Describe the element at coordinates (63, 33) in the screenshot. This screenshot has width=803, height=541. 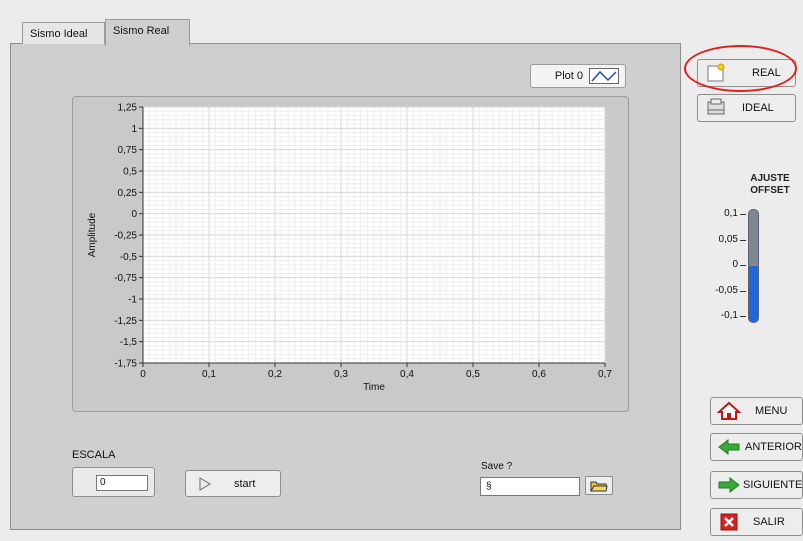
I see `tab-sismo-ideal: Sismo Ideal` at that location.